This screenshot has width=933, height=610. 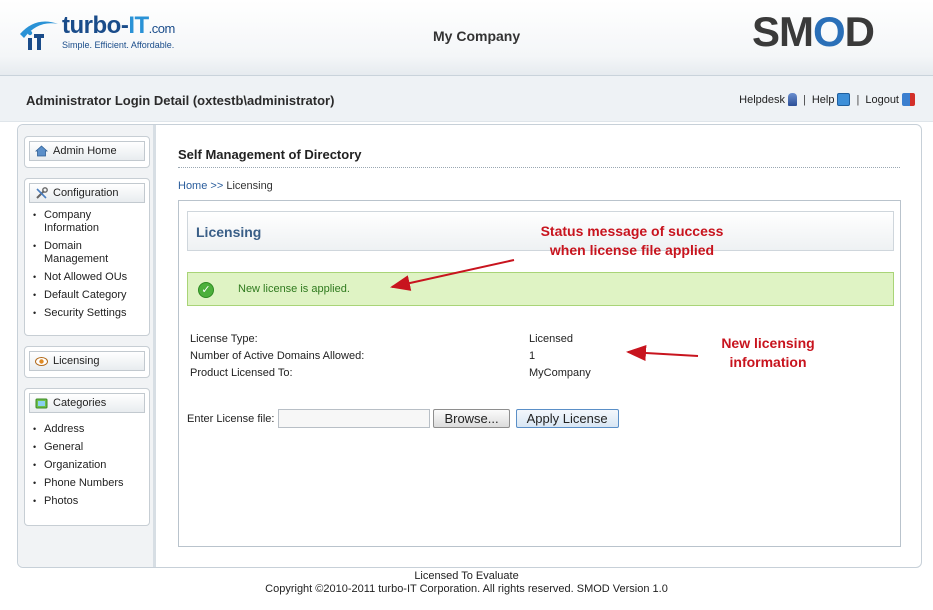 I want to click on annotation-arrows, so click(x=544, y=310).